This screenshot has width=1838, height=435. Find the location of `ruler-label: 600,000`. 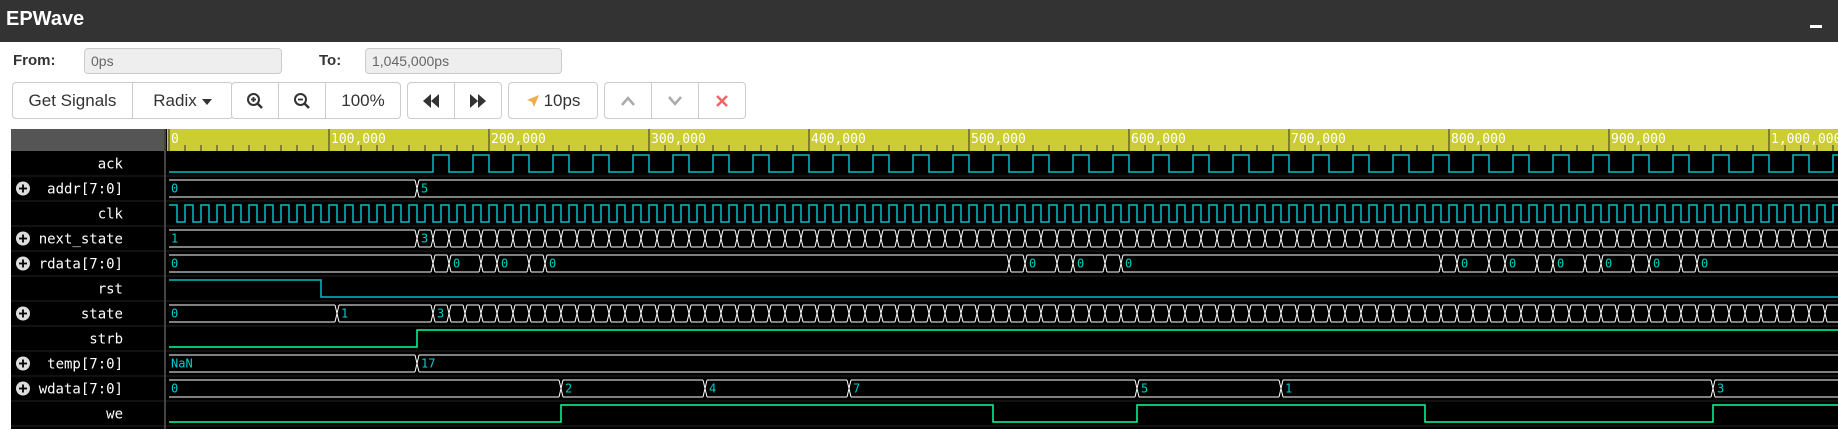

ruler-label: 600,000 is located at coordinates (1158, 139).